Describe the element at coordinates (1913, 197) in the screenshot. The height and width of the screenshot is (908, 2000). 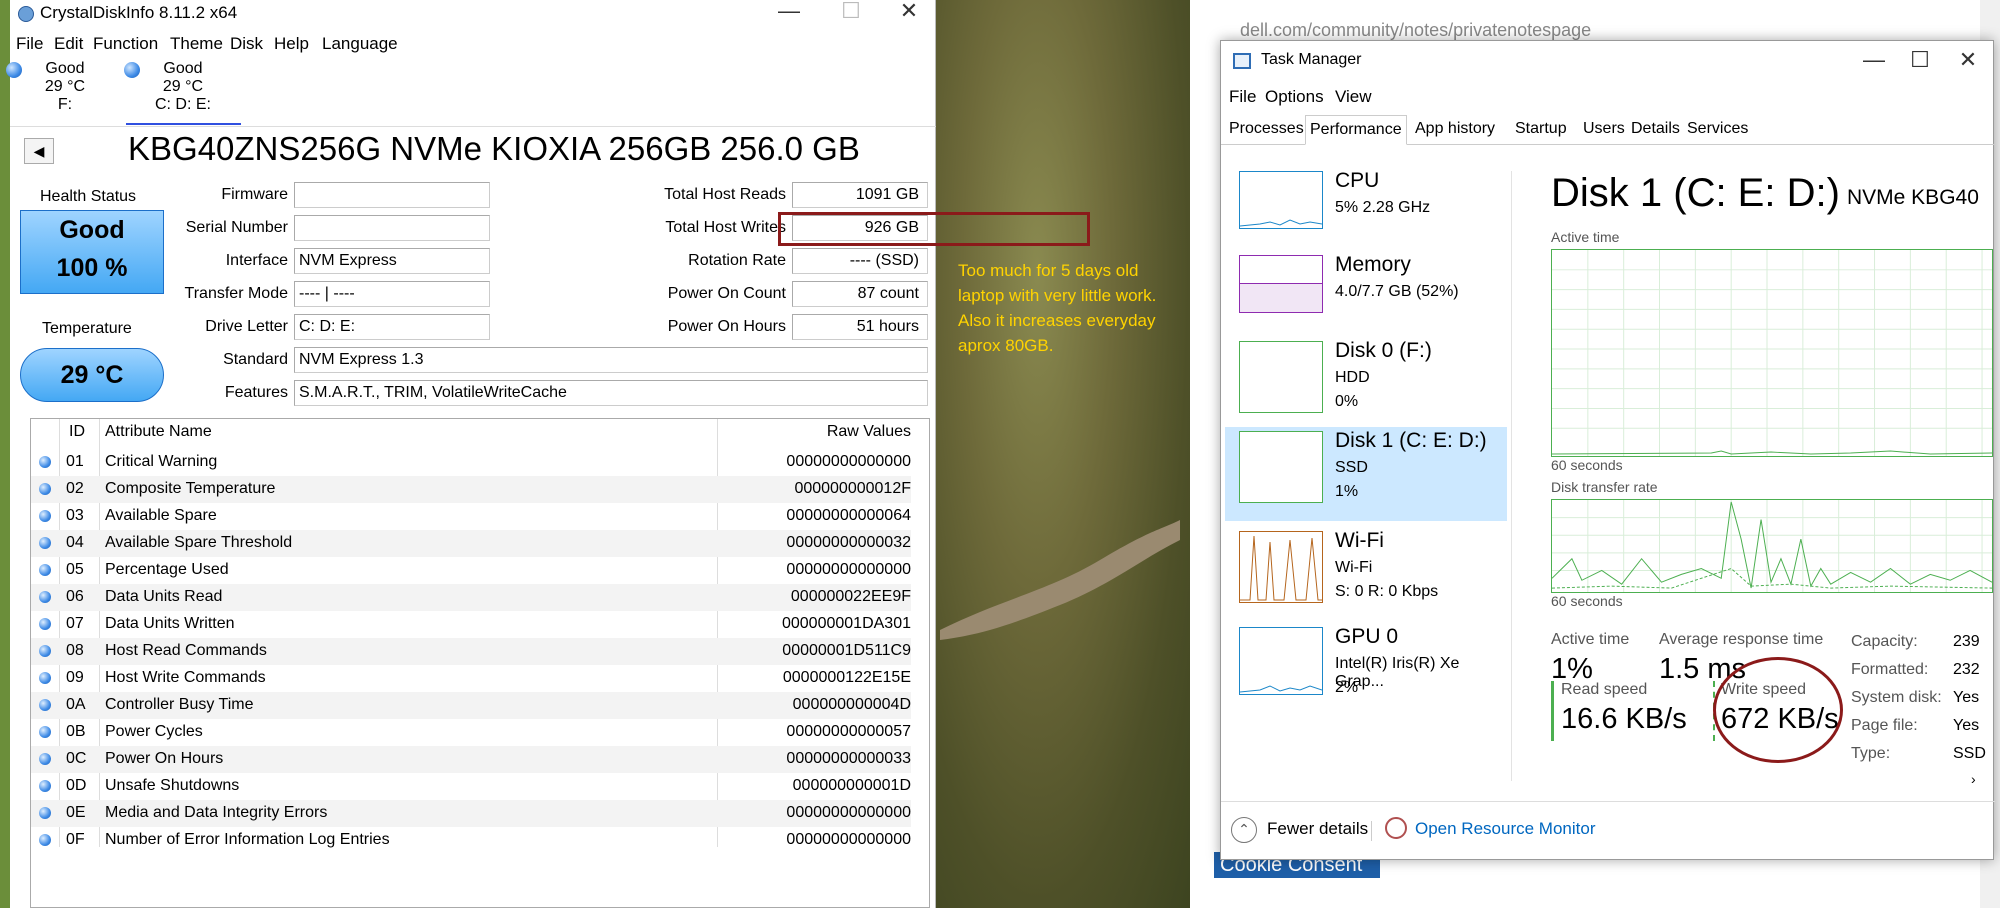
I see `disk-model: NVMe KBG40` at that location.